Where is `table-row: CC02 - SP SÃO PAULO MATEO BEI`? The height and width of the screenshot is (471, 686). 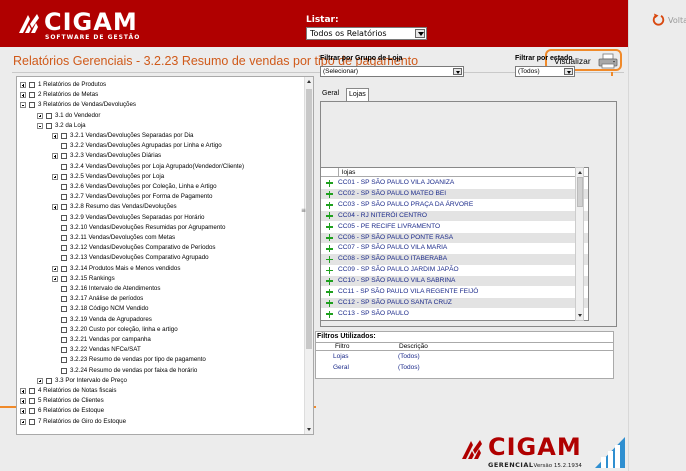
table-row: CC02 - SP SÃO PAULO MATEO BEI is located at coordinates (454, 194).